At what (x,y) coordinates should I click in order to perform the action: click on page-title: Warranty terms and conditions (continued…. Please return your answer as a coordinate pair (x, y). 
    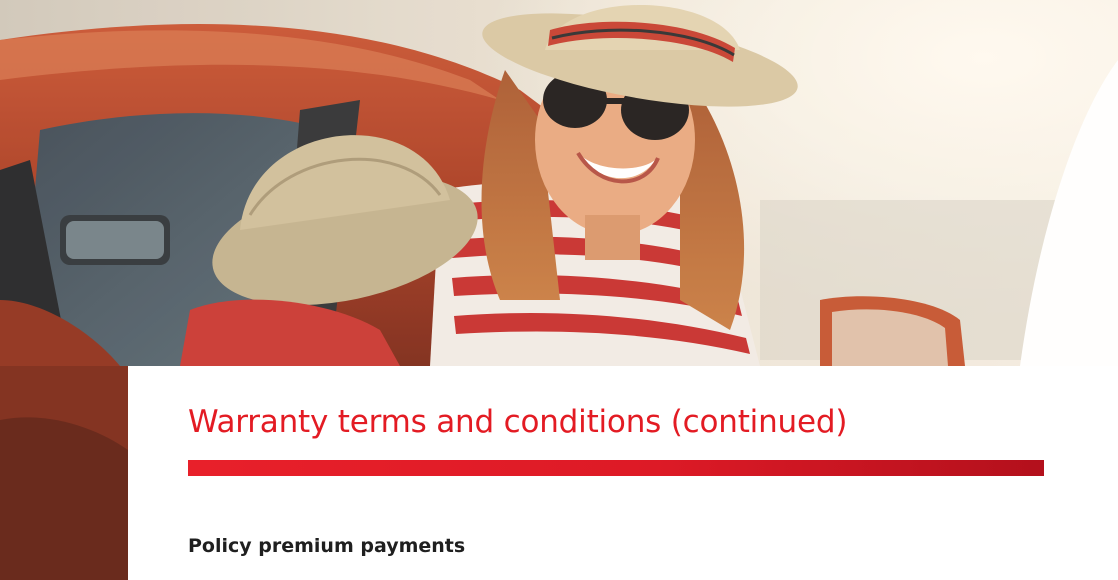
    Looking at the image, I should click on (518, 422).